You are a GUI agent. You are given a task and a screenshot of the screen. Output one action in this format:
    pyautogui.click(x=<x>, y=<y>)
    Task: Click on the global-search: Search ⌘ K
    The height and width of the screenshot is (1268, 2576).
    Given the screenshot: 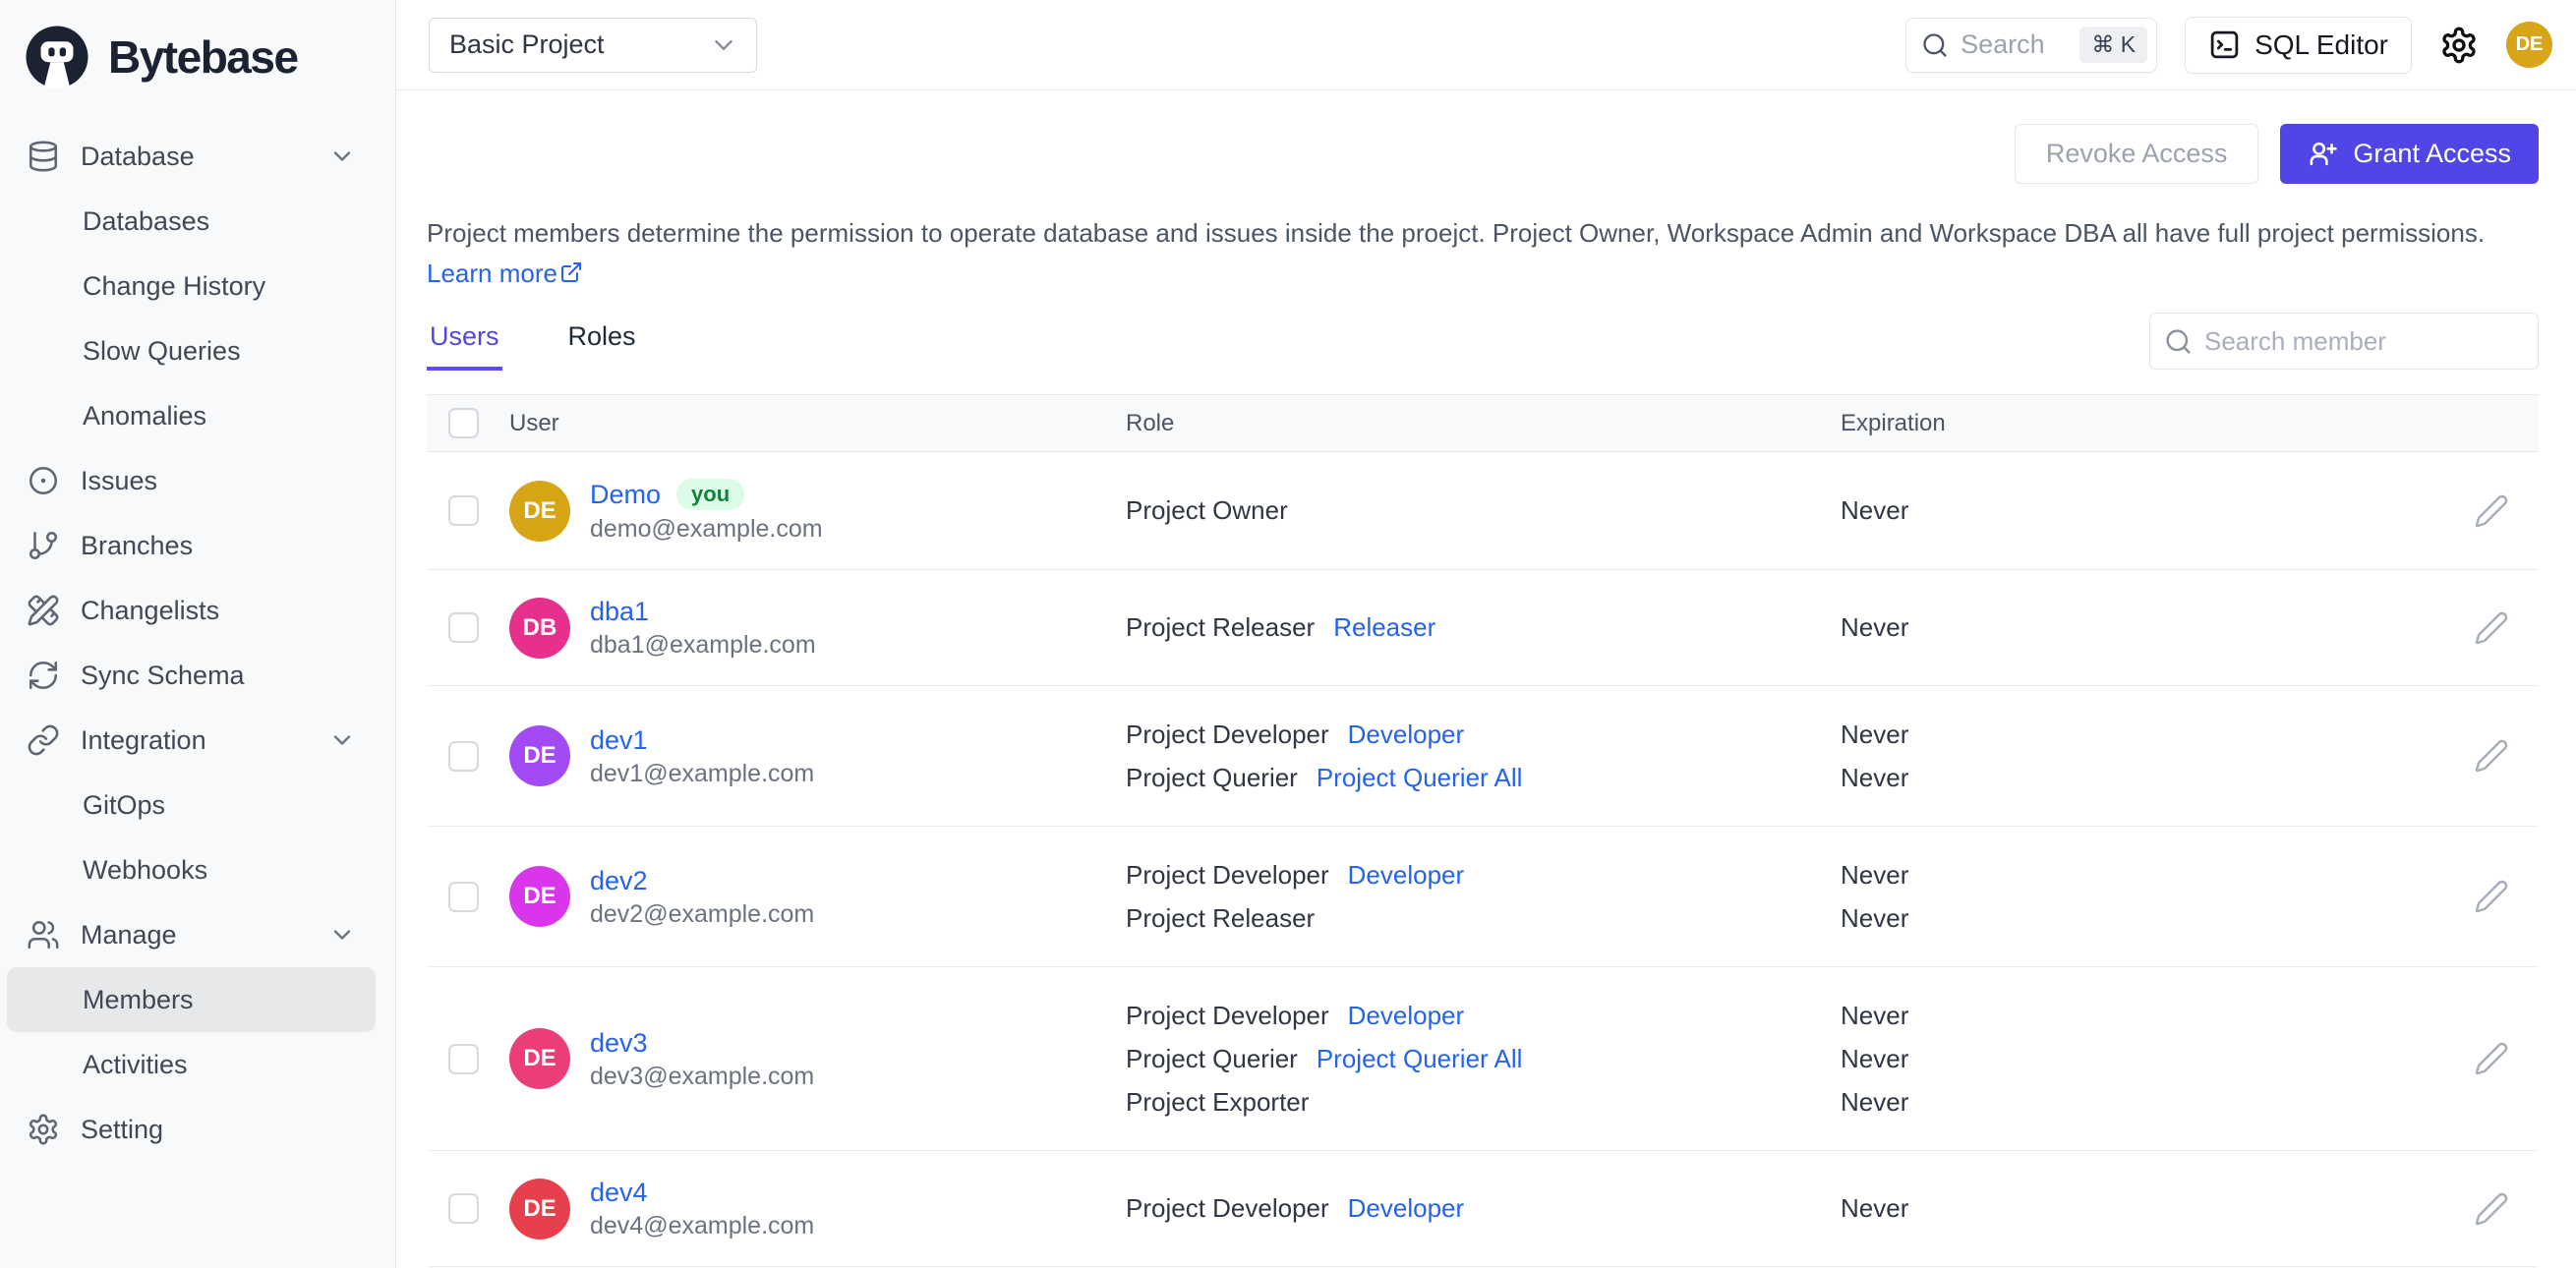 What is the action you would take?
    pyautogui.click(x=2031, y=45)
    